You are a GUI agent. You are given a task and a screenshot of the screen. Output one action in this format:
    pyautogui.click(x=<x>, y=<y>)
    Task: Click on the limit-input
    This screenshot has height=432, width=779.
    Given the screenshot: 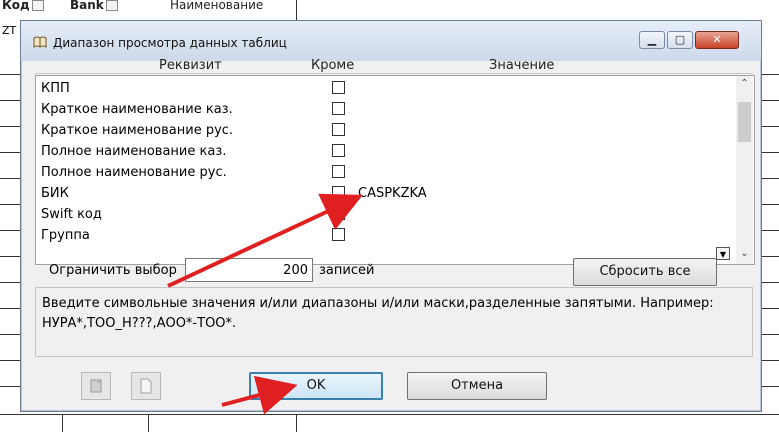 What is the action you would take?
    pyautogui.click(x=249, y=270)
    